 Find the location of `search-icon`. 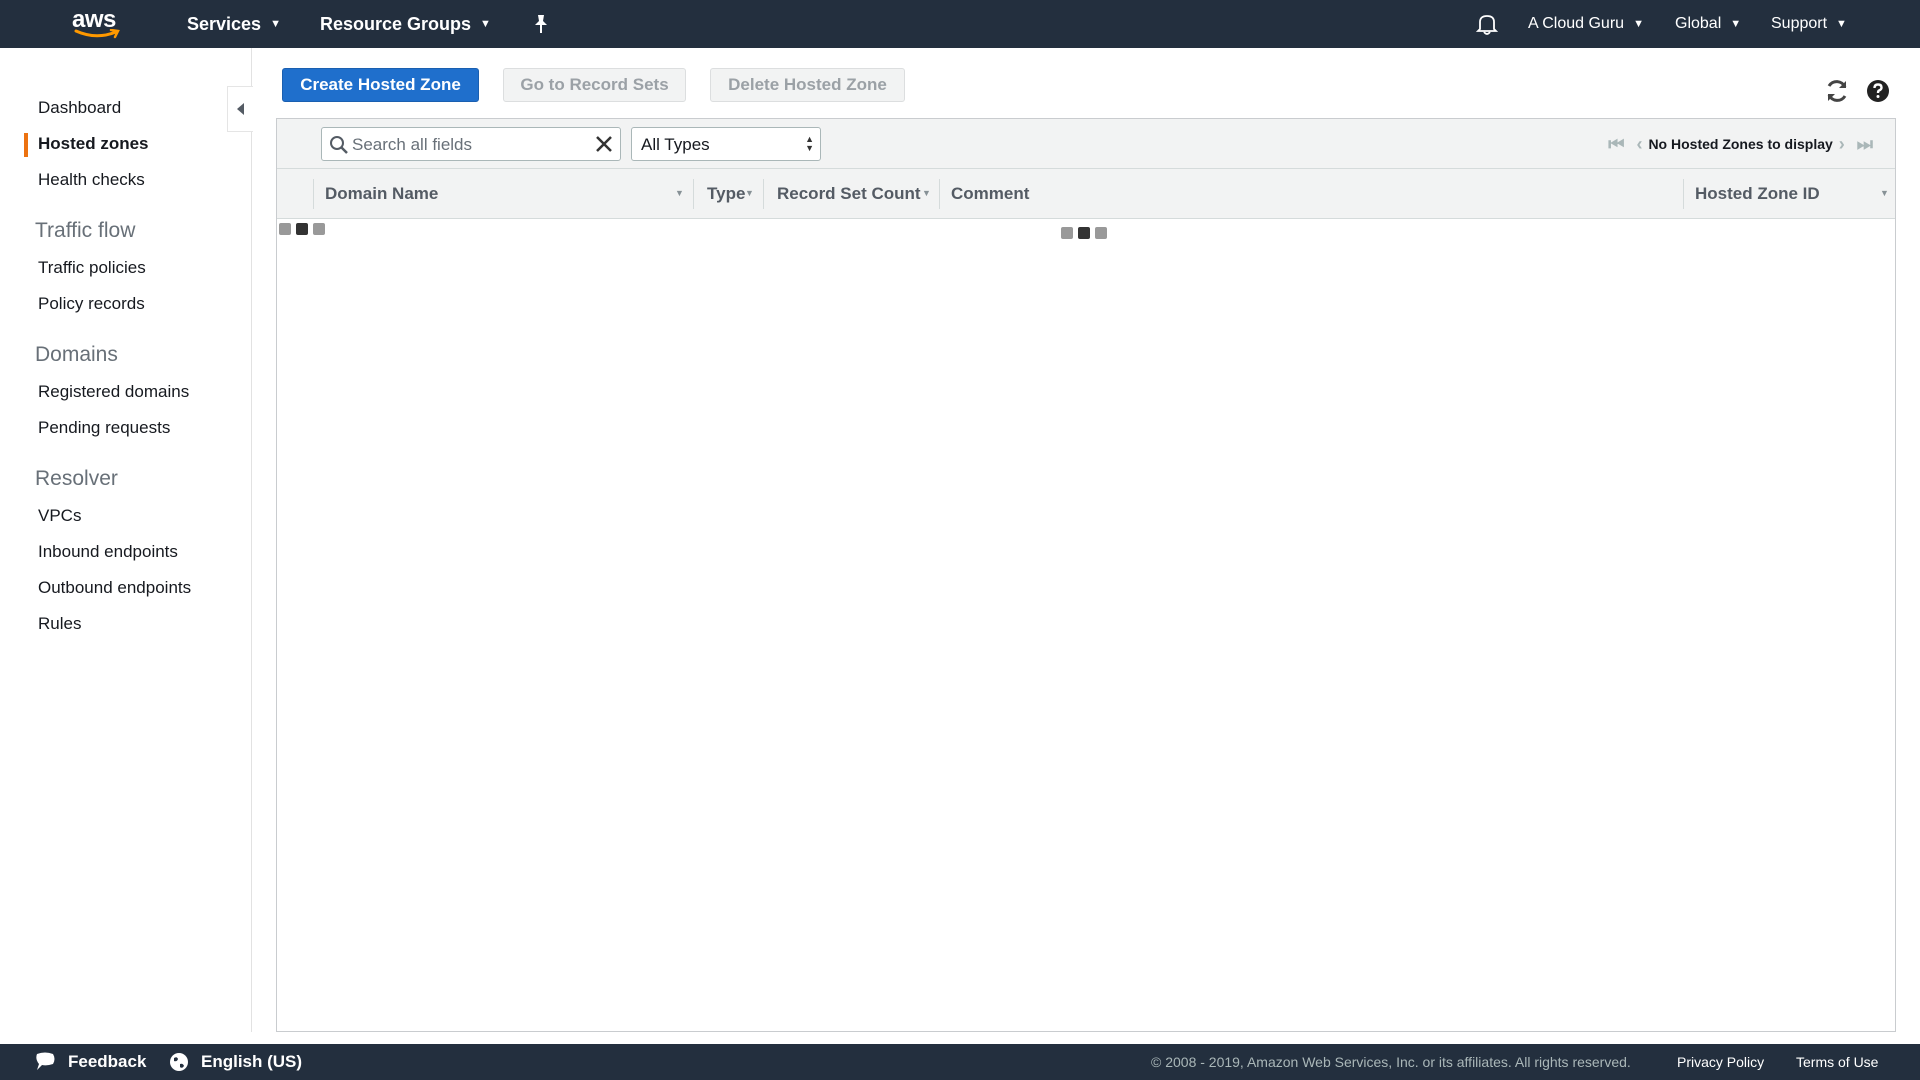

search-icon is located at coordinates (339, 145).